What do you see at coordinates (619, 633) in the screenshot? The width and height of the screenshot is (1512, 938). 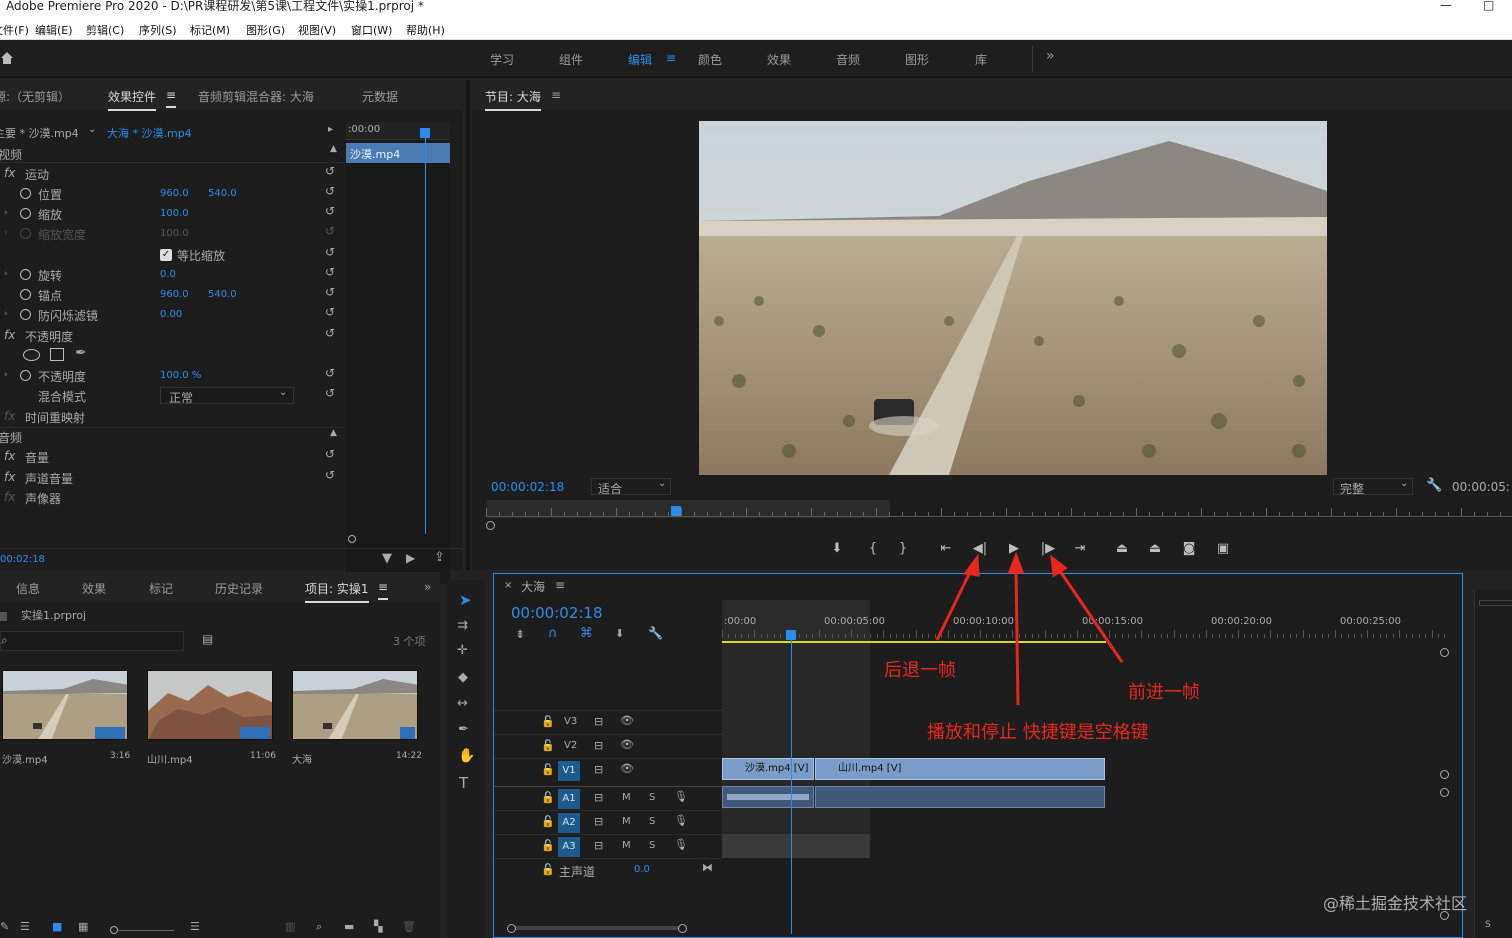 I see `add-marker-icon: ⬇` at bounding box center [619, 633].